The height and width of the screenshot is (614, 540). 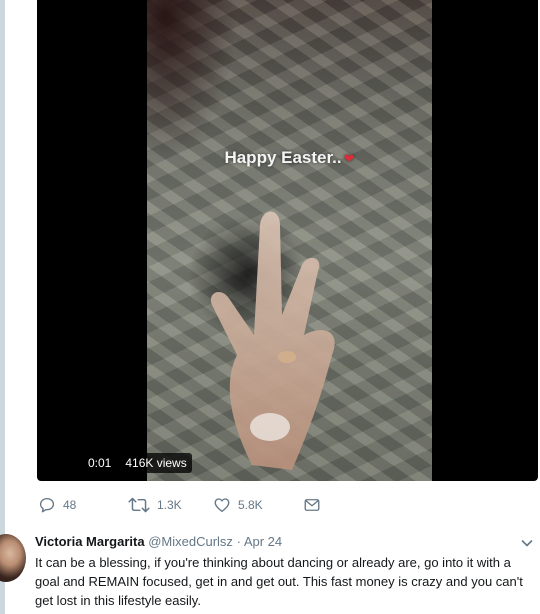 I want to click on retweet-icon, so click(x=139, y=505).